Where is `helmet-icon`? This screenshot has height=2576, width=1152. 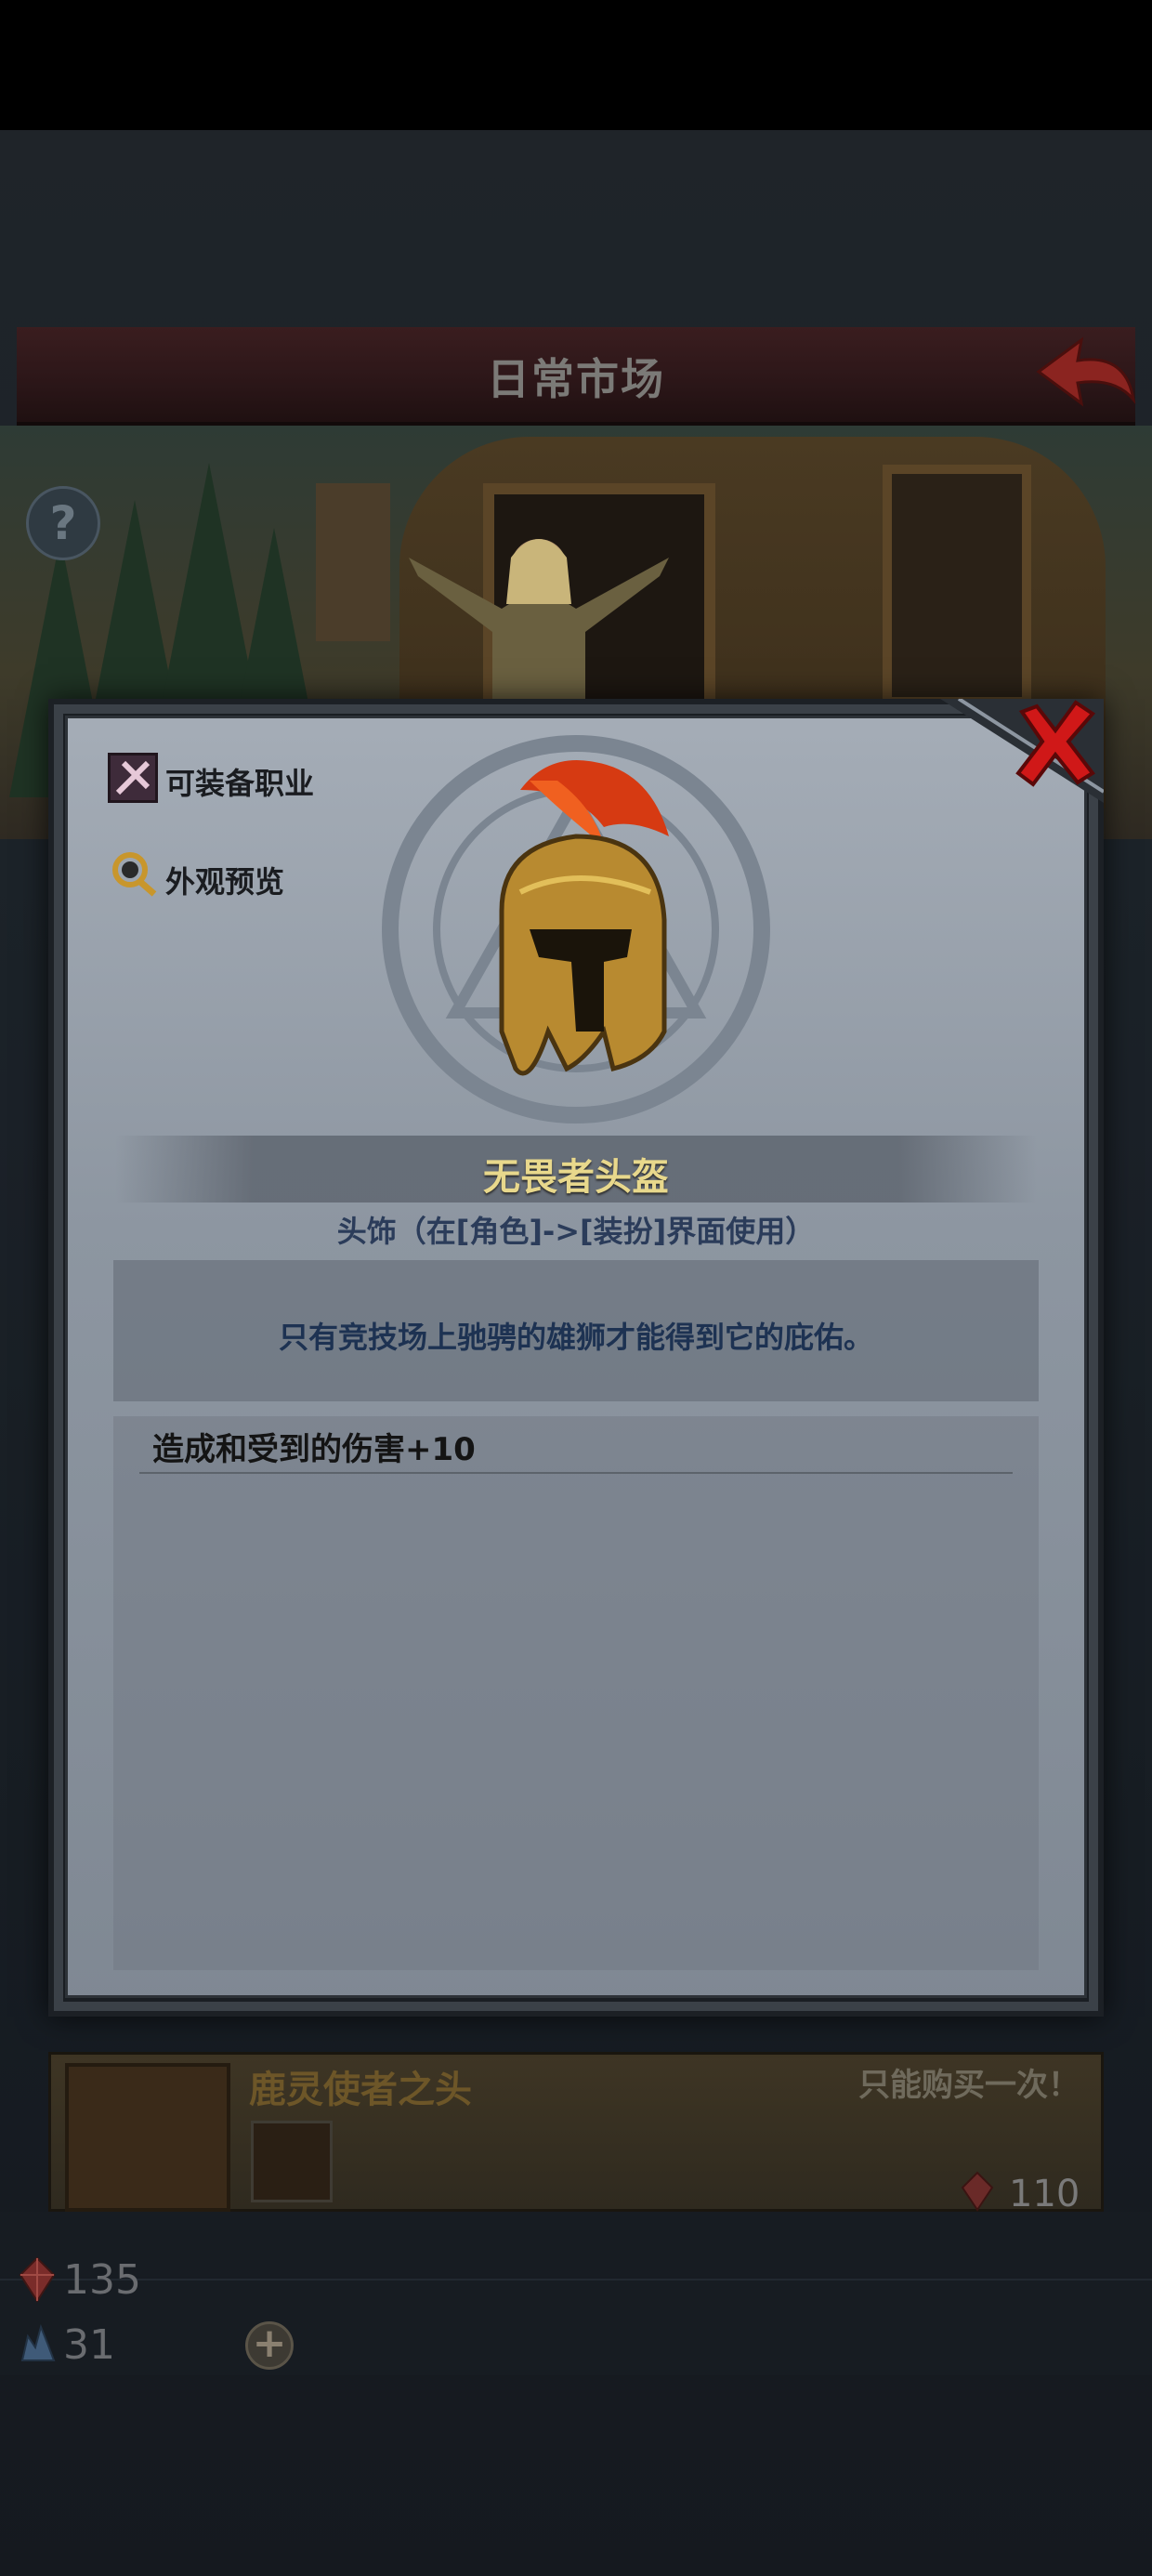 helmet-icon is located at coordinates (584, 918).